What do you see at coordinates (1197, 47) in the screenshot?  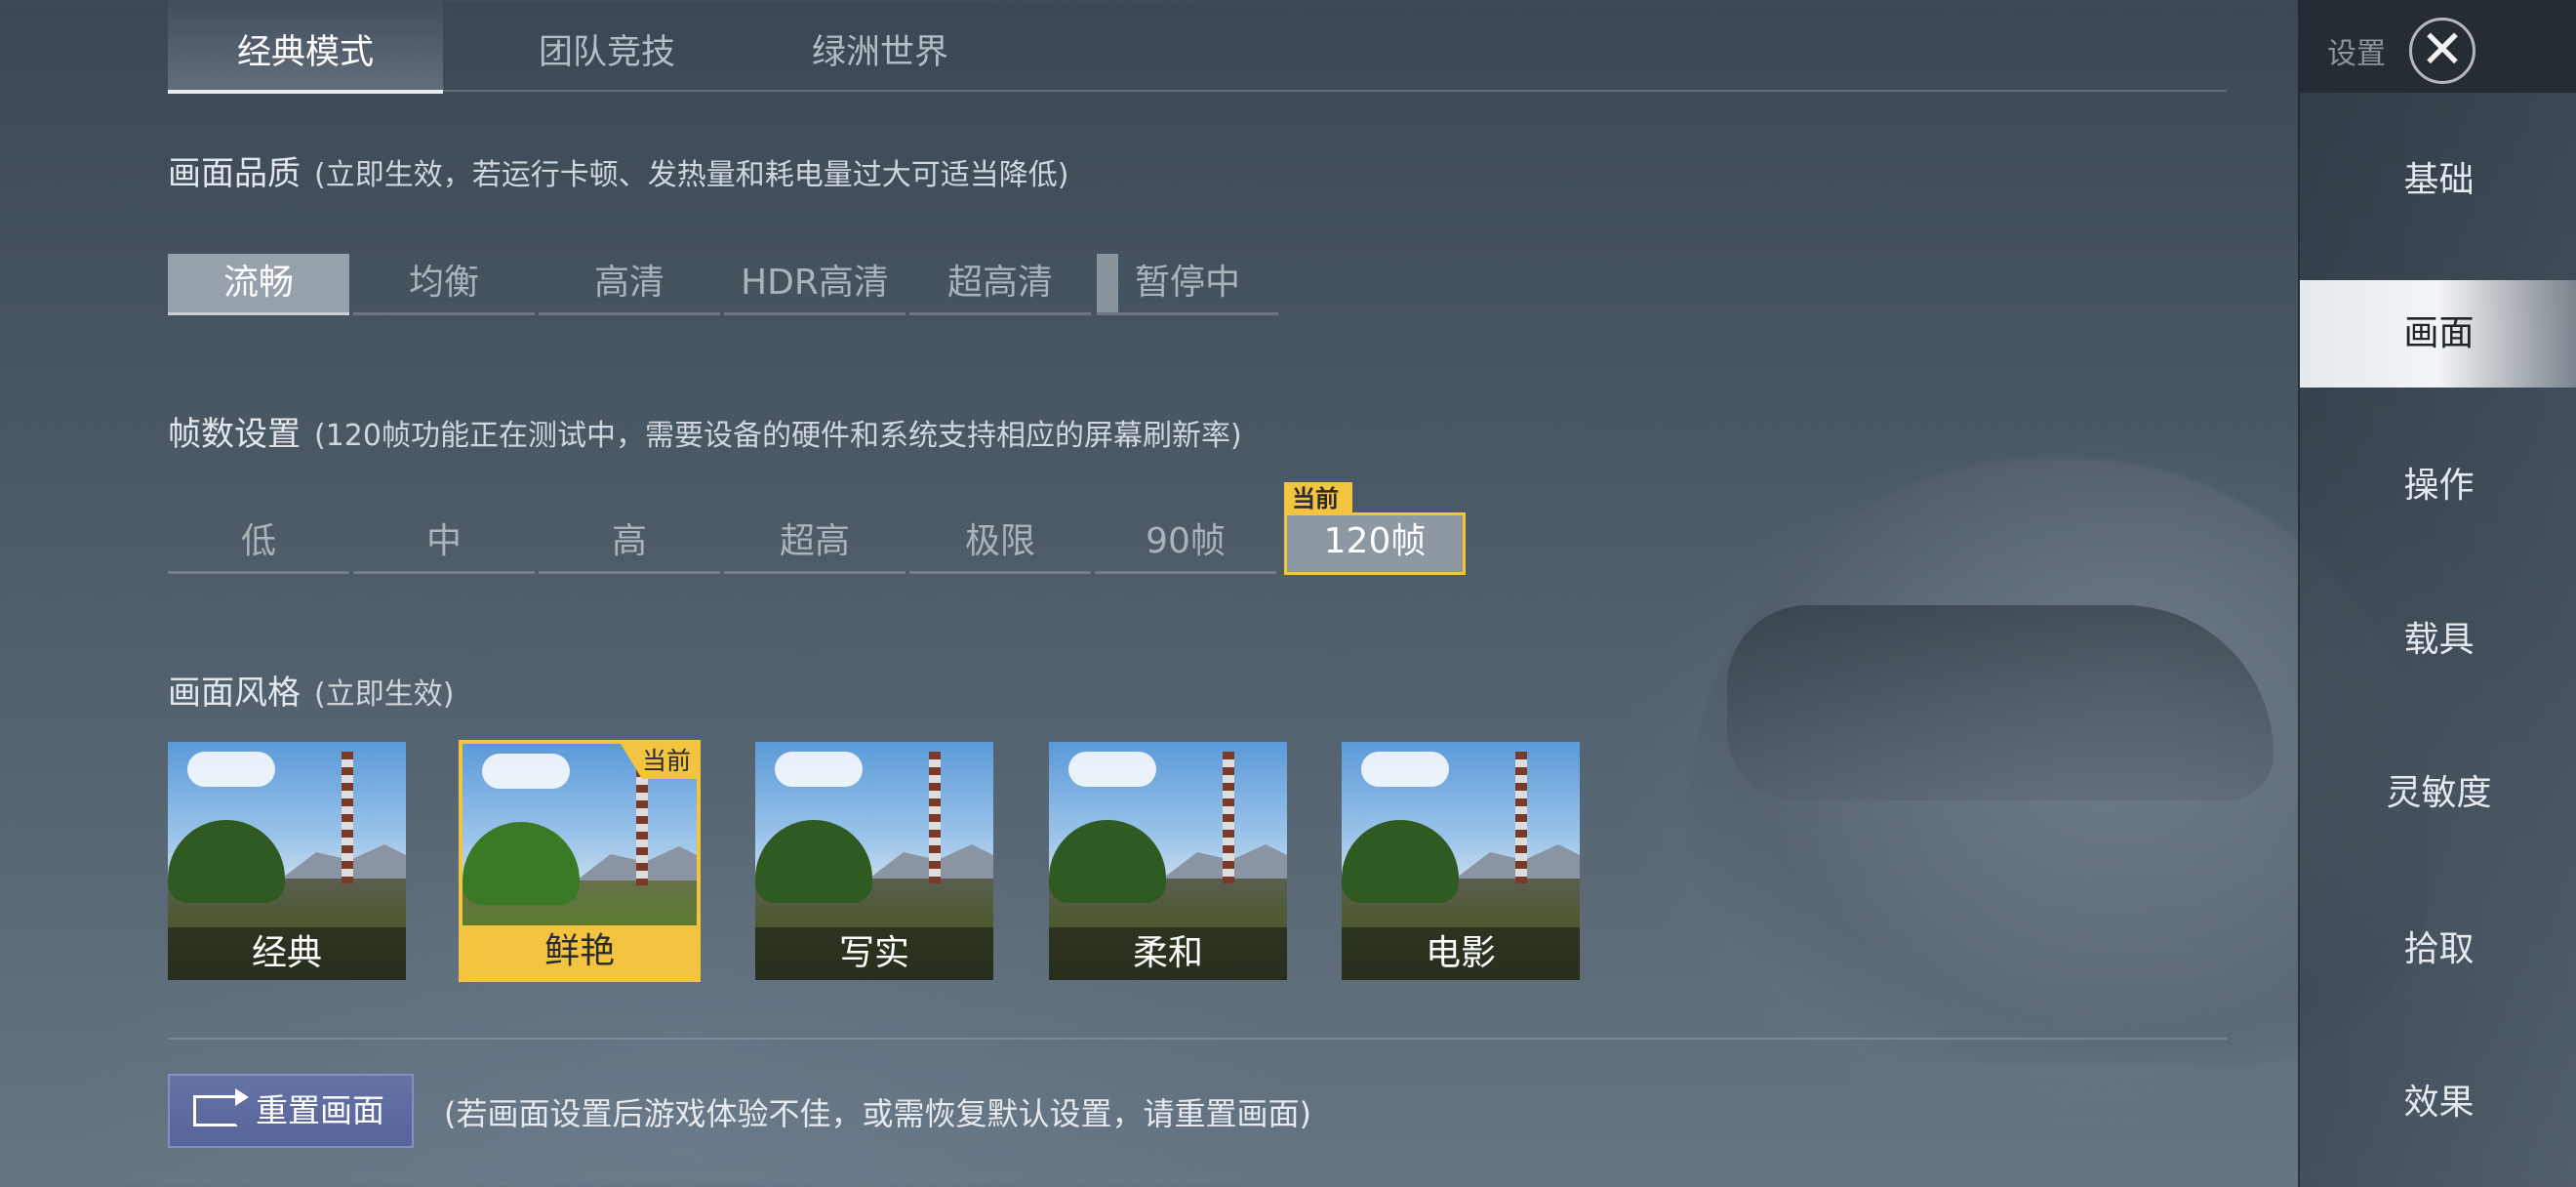 I see `mode-tabs: 经典模式 团队竞技 绿洲世界` at bounding box center [1197, 47].